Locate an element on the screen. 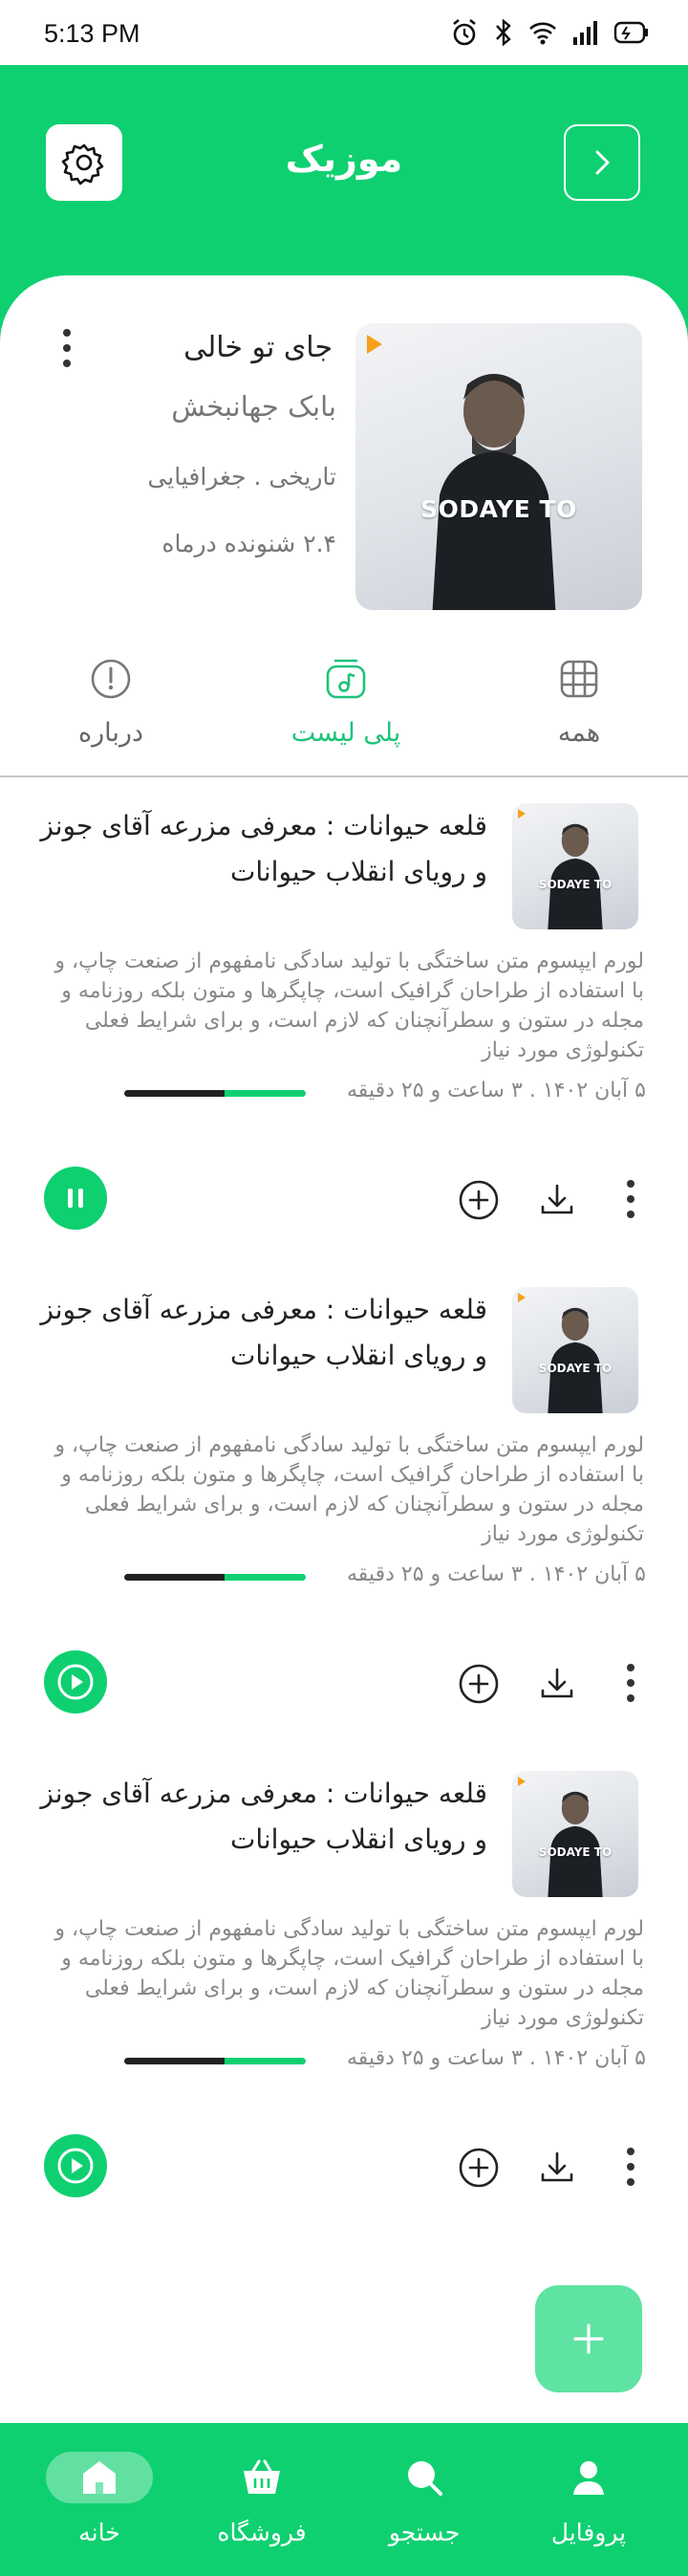 Image resolution: width=688 pixels, height=2576 pixels. album-cover: SODAYE TO is located at coordinates (499, 466).